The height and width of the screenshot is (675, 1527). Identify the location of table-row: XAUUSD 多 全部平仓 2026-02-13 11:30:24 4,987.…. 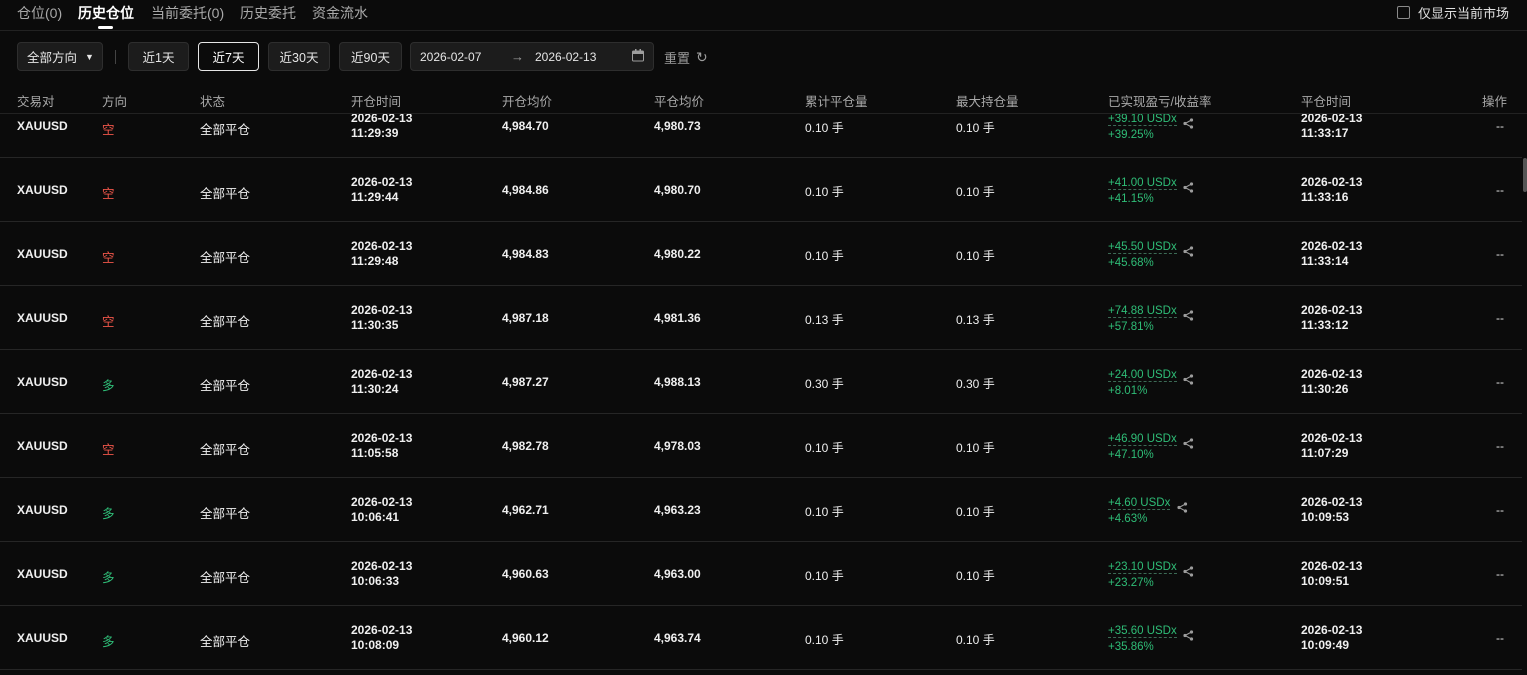
(761, 382).